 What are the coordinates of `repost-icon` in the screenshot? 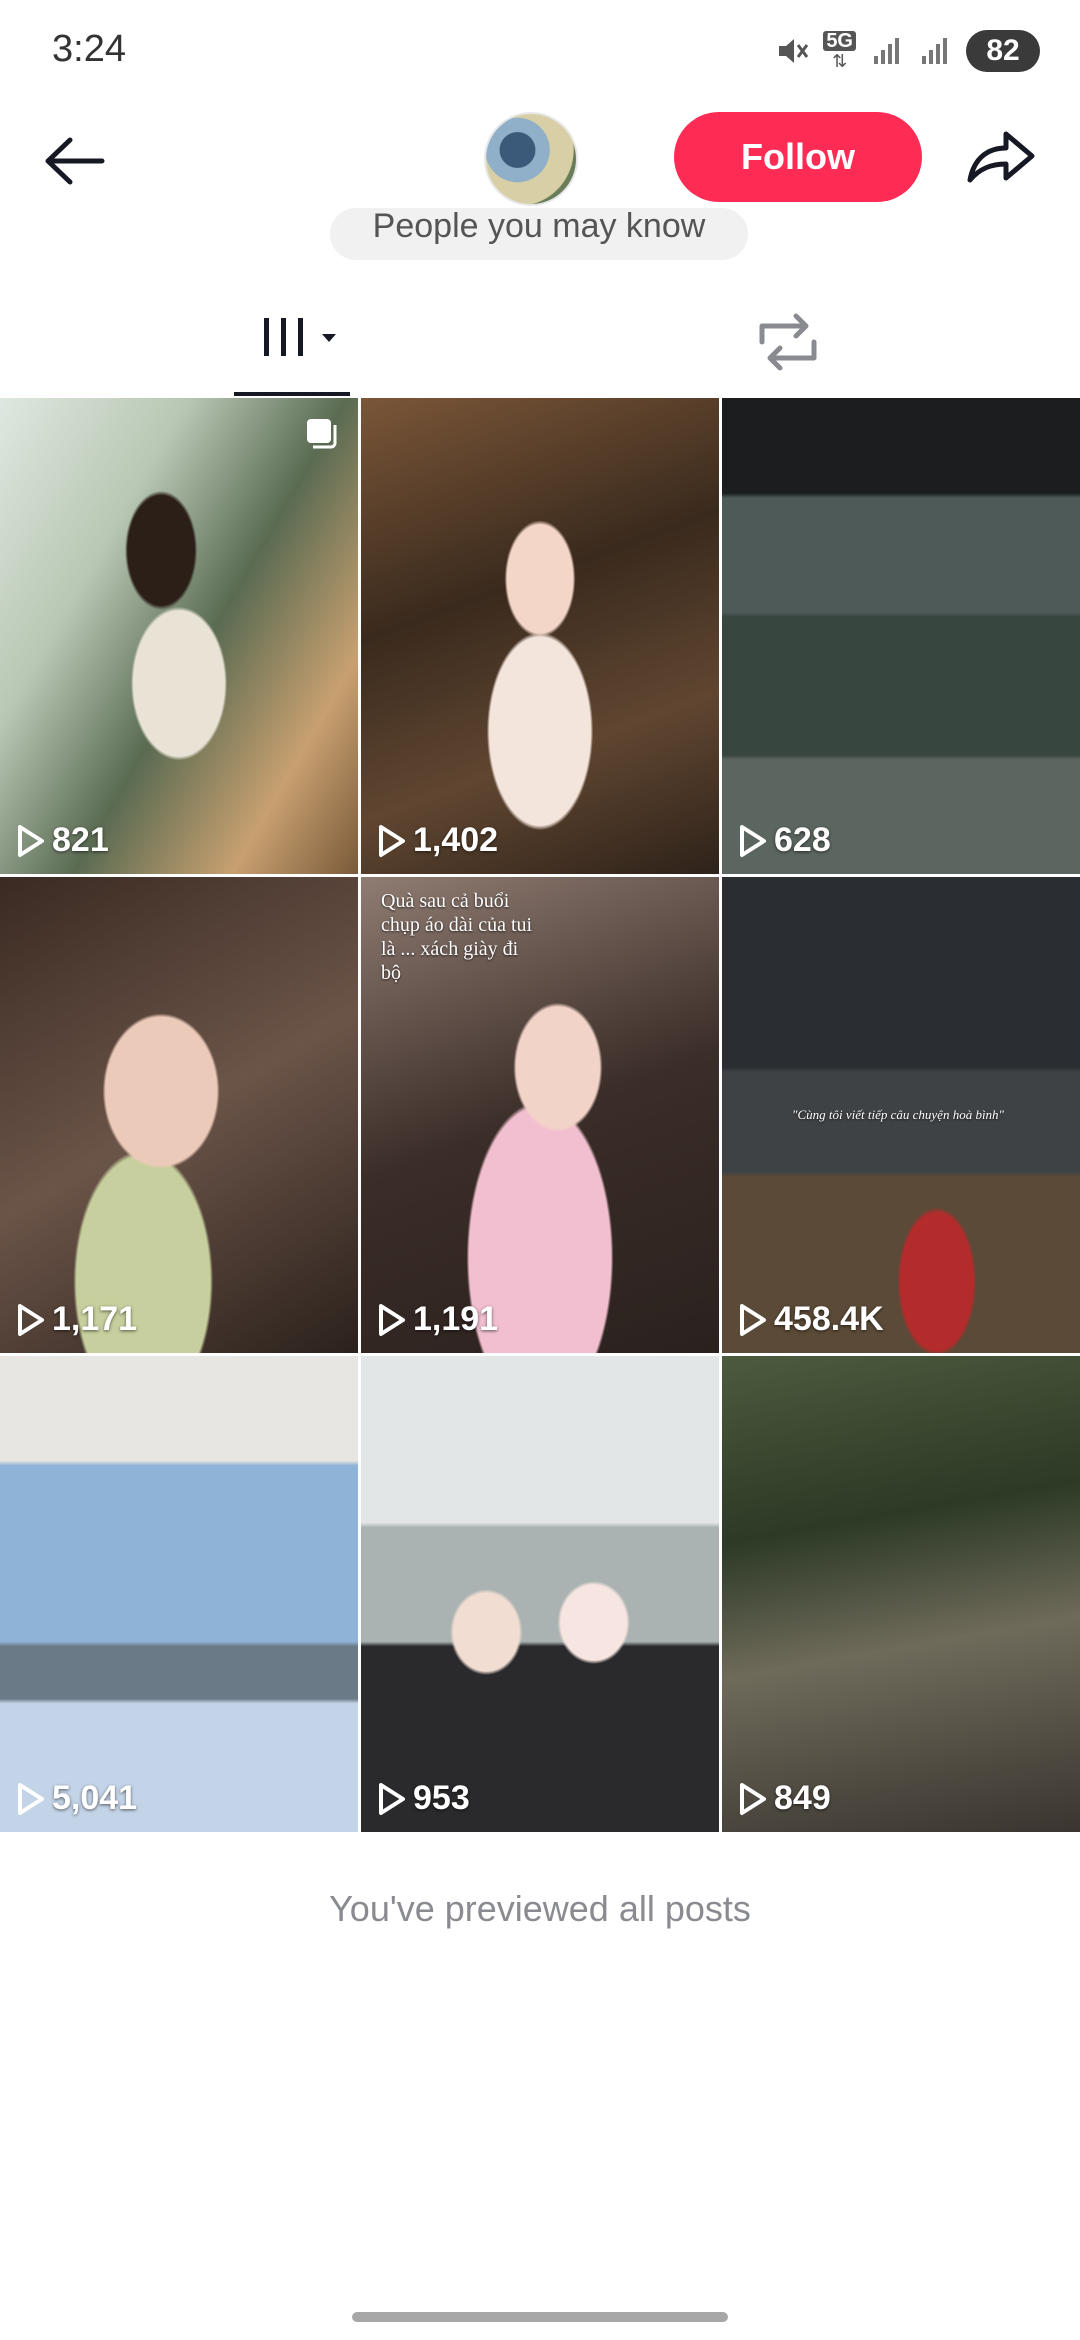 It's located at (788, 342).